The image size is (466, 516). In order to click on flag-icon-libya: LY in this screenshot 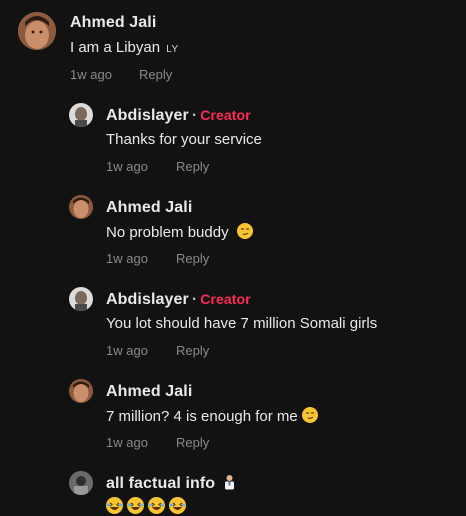, I will do `click(172, 49)`.